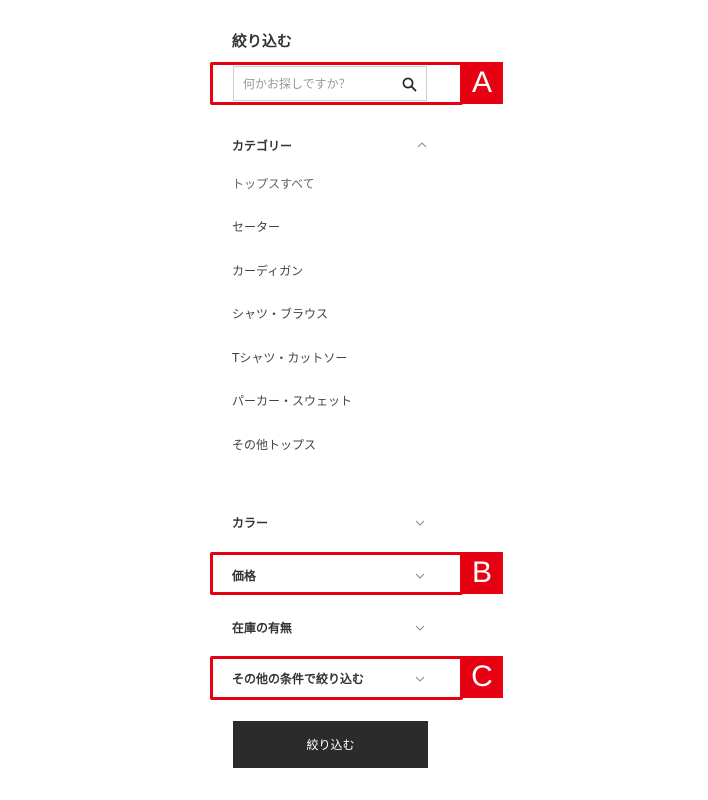 This screenshot has width=708, height=800. What do you see at coordinates (262, 145) in the screenshot?
I see `category-label: カテゴリー` at bounding box center [262, 145].